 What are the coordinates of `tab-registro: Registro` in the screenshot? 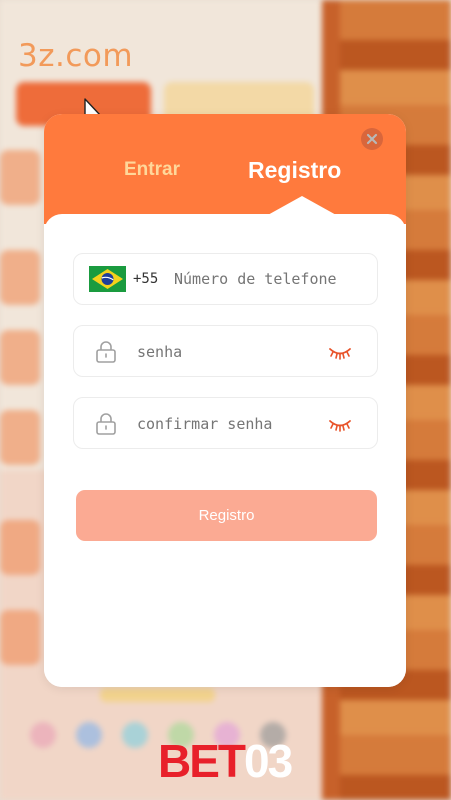 It's located at (294, 170).